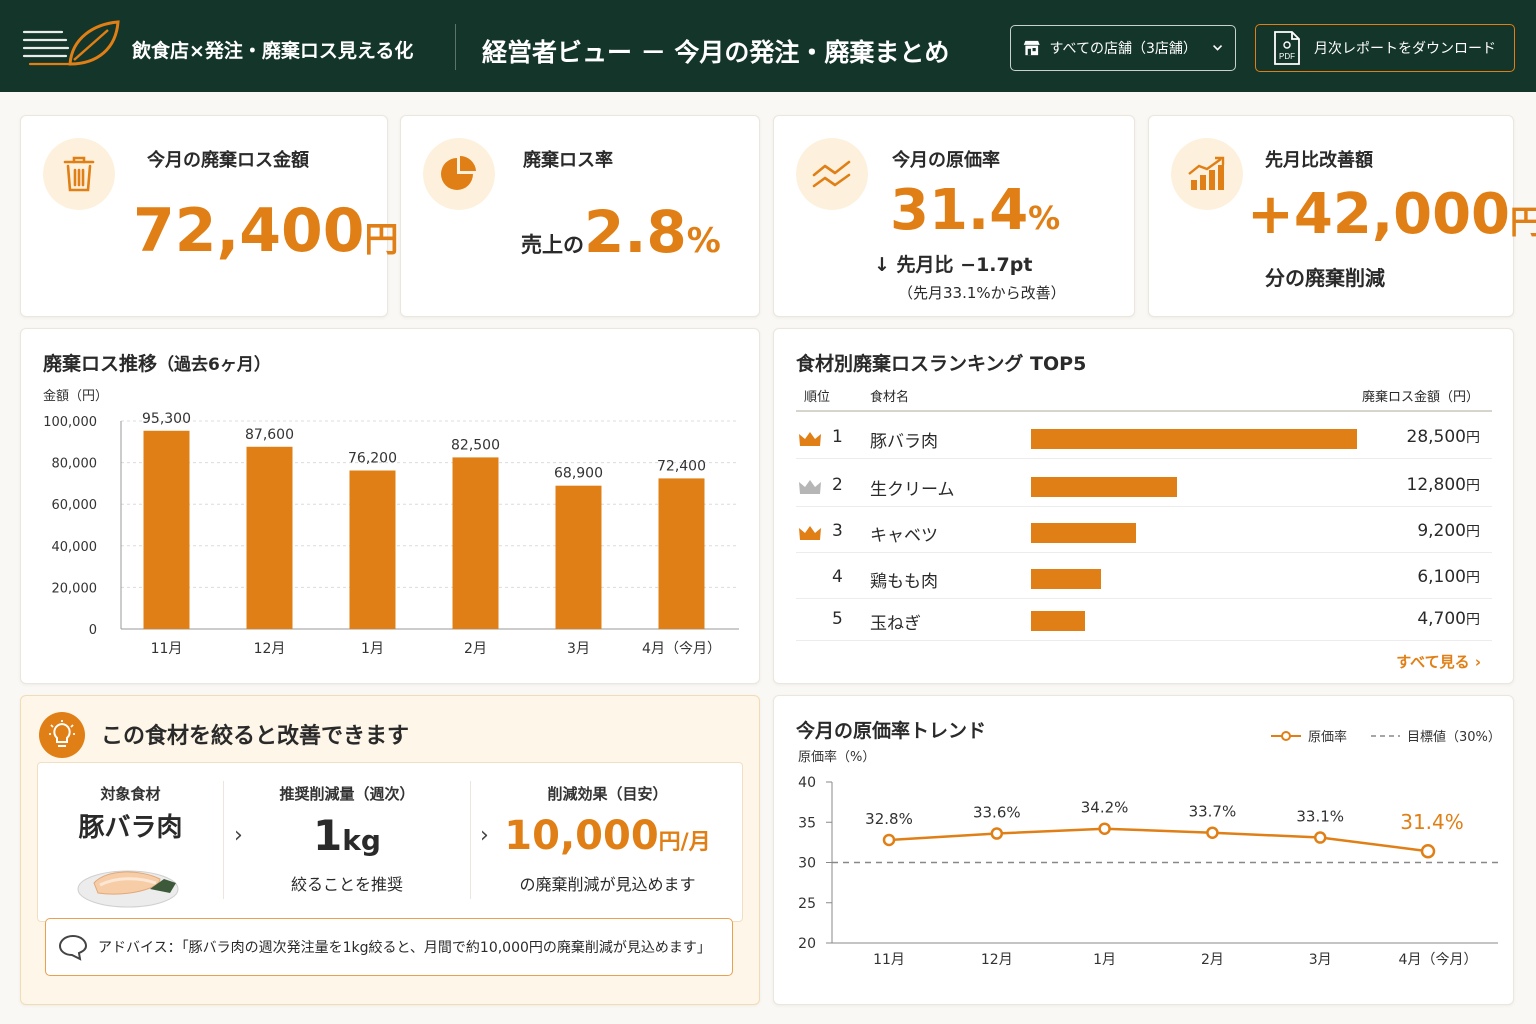 This screenshot has width=1536, height=1024. I want to click on chevron-down-icon, so click(1217, 48).